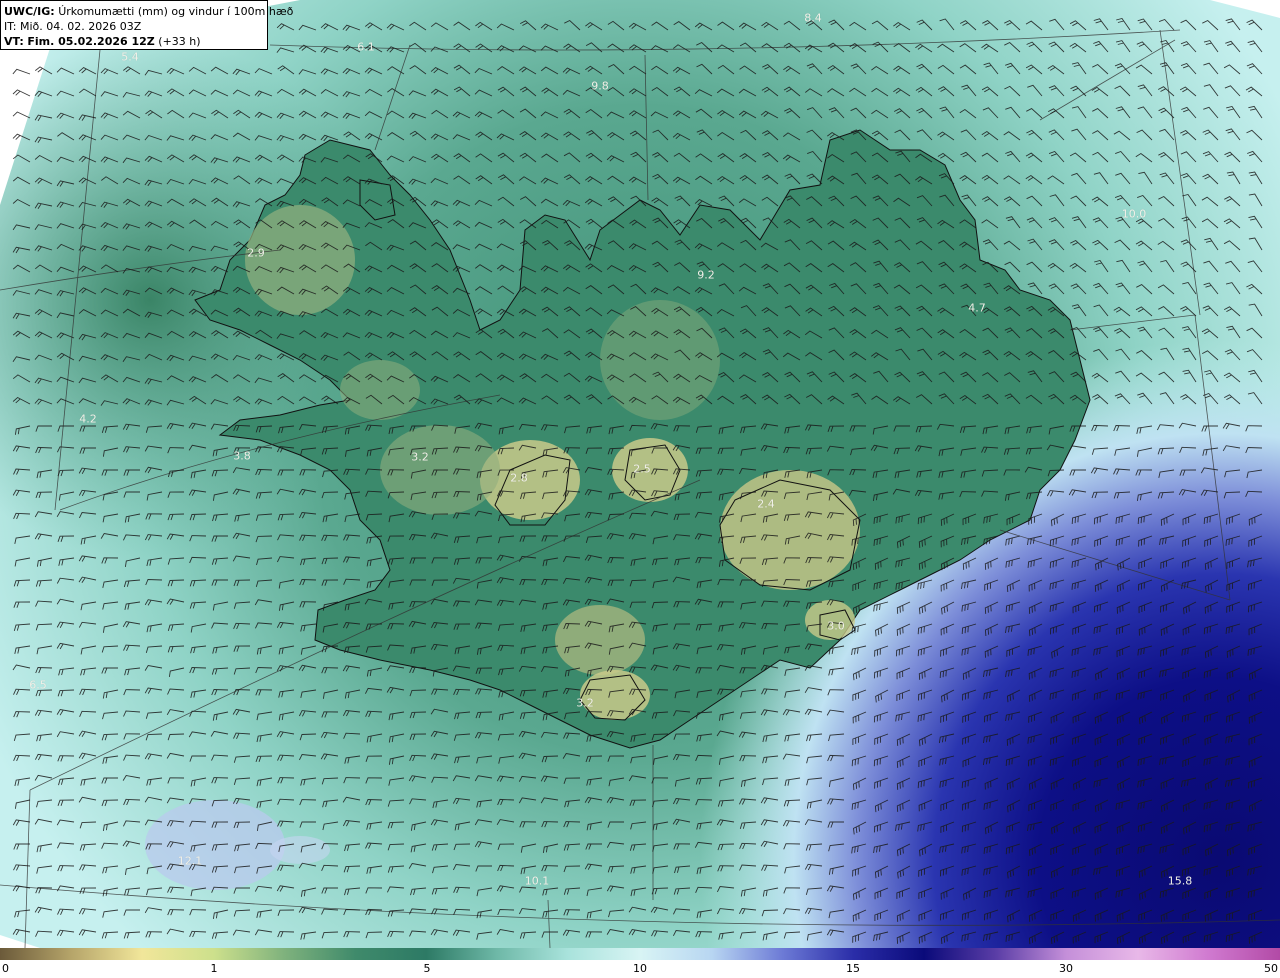  I want to click on legend-tick: 10, so click(640, 968).